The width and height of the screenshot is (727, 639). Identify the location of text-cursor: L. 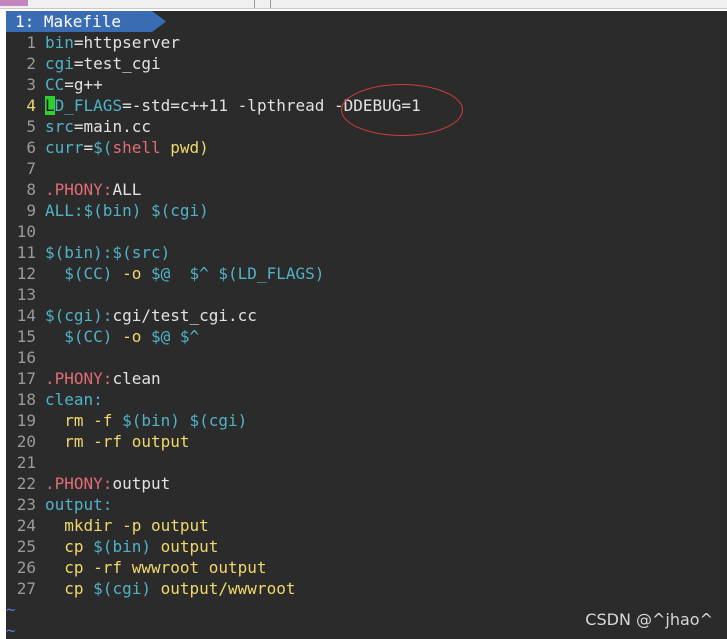
(50, 105).